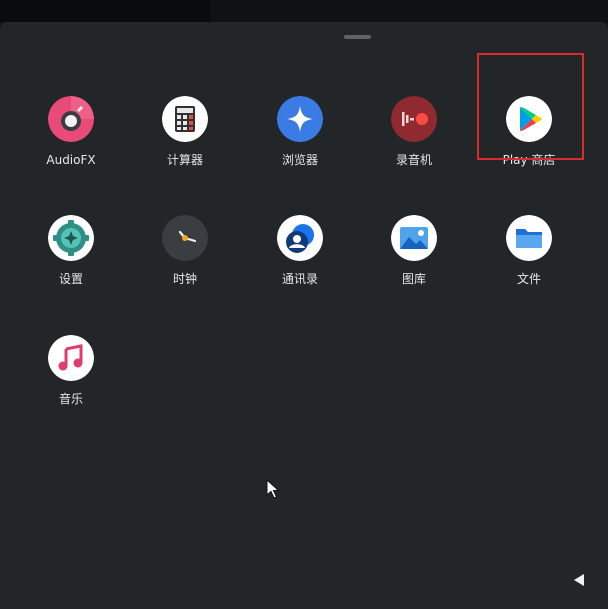  Describe the element at coordinates (530, 106) in the screenshot. I see `highlight-box` at that location.